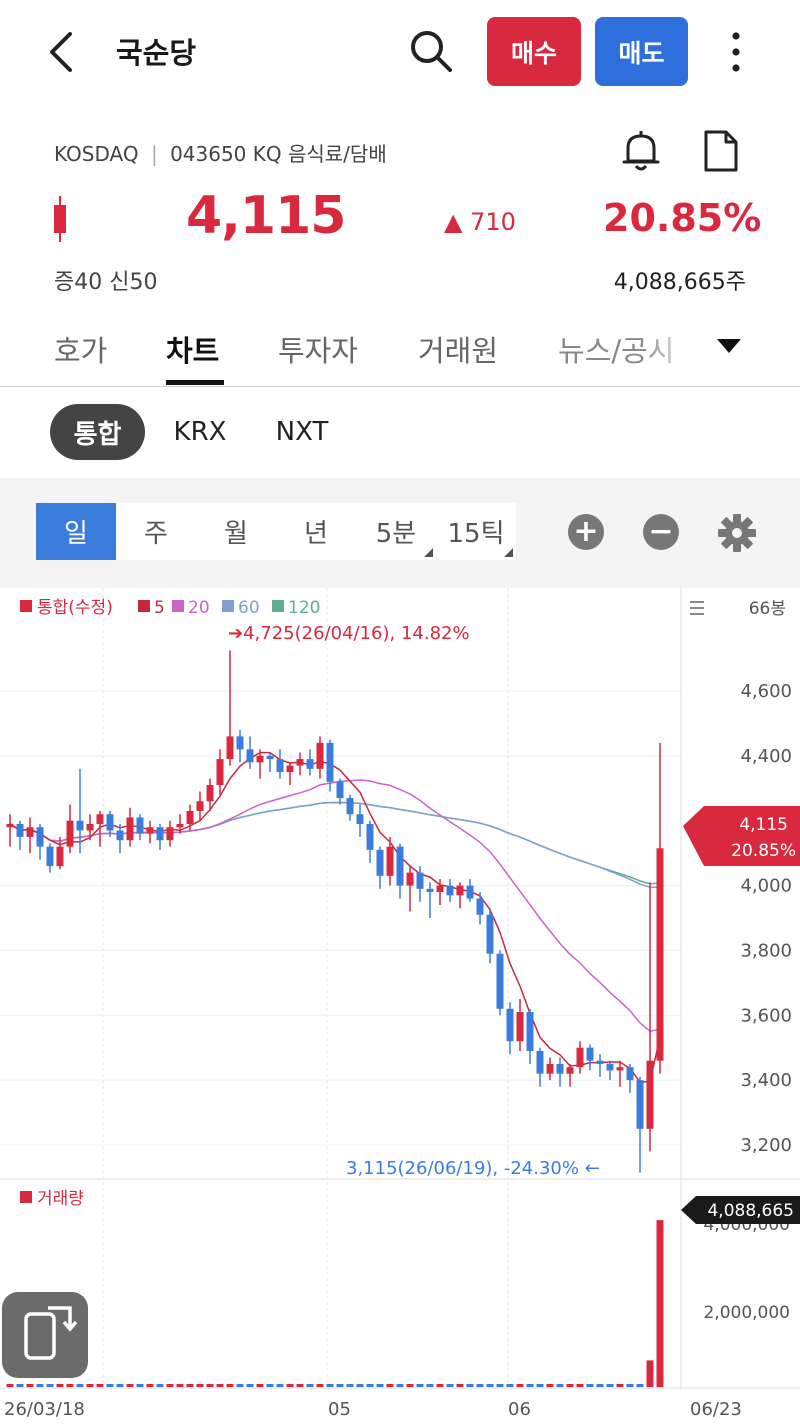  I want to click on tab-broker: 거래원, so click(458, 349).